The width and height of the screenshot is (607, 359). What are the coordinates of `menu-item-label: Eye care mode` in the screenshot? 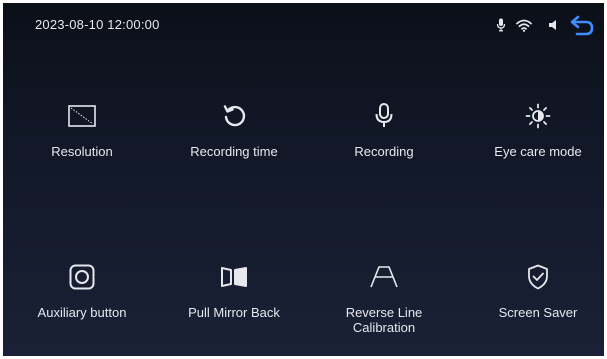 It's located at (538, 151).